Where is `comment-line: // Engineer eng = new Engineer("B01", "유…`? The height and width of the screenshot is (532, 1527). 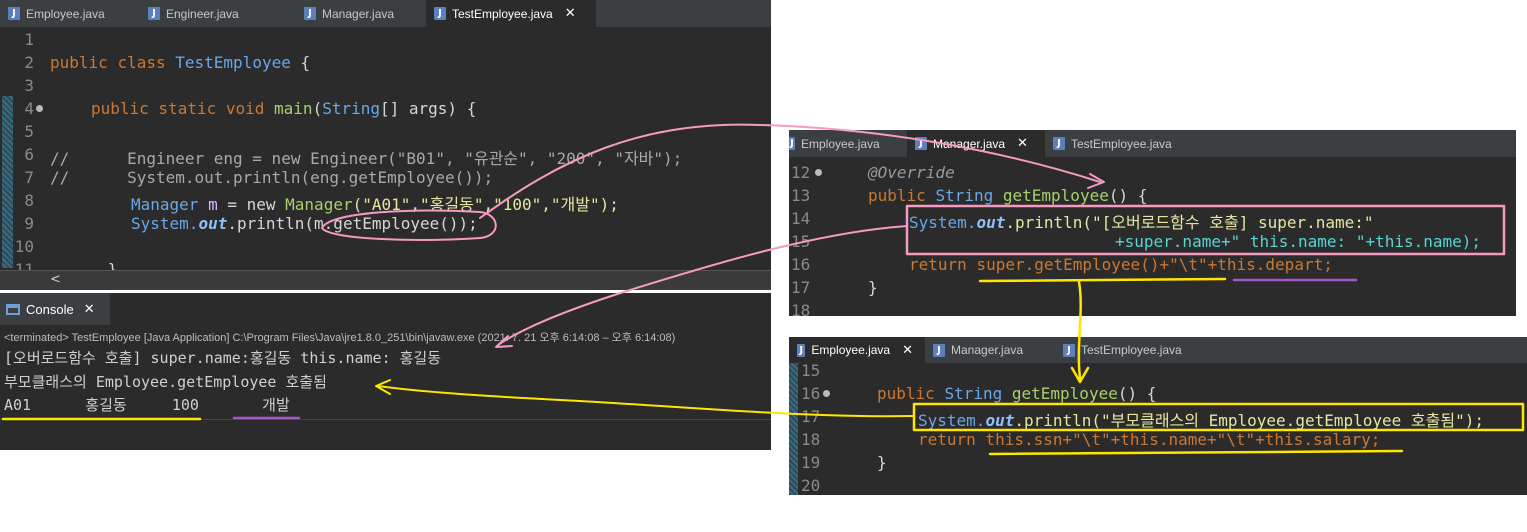
comment-line: // Engineer eng = new Engineer("B01", "유… is located at coordinates (366, 158).